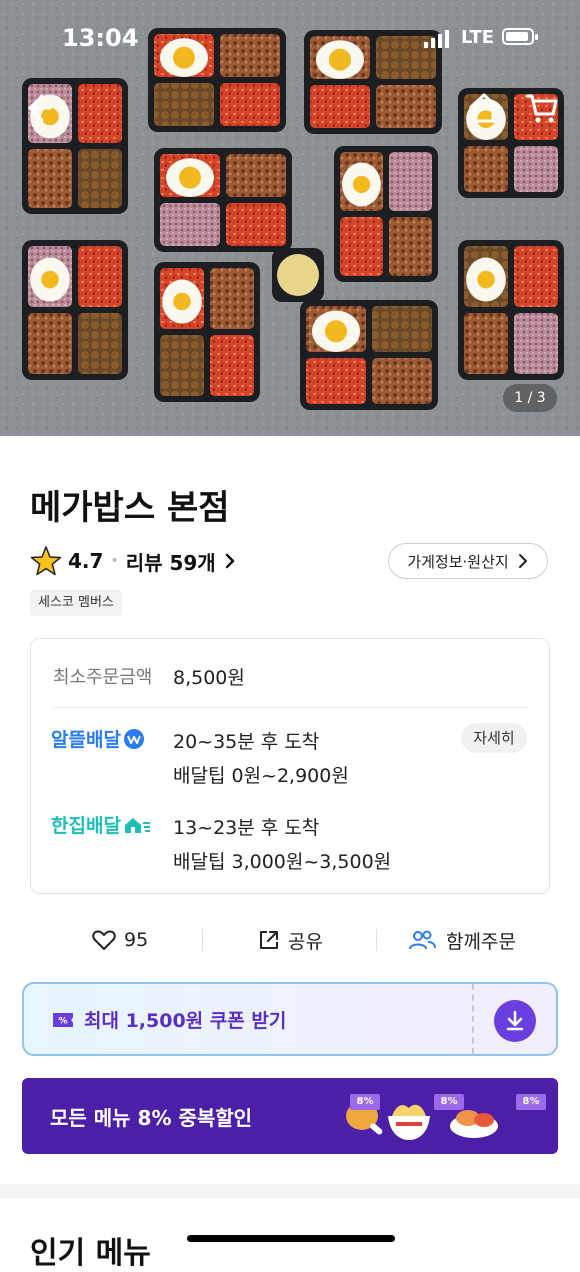 The height and width of the screenshot is (1272, 580). Describe the element at coordinates (38, 108) in the screenshot. I see `back-arrow-icon` at that location.